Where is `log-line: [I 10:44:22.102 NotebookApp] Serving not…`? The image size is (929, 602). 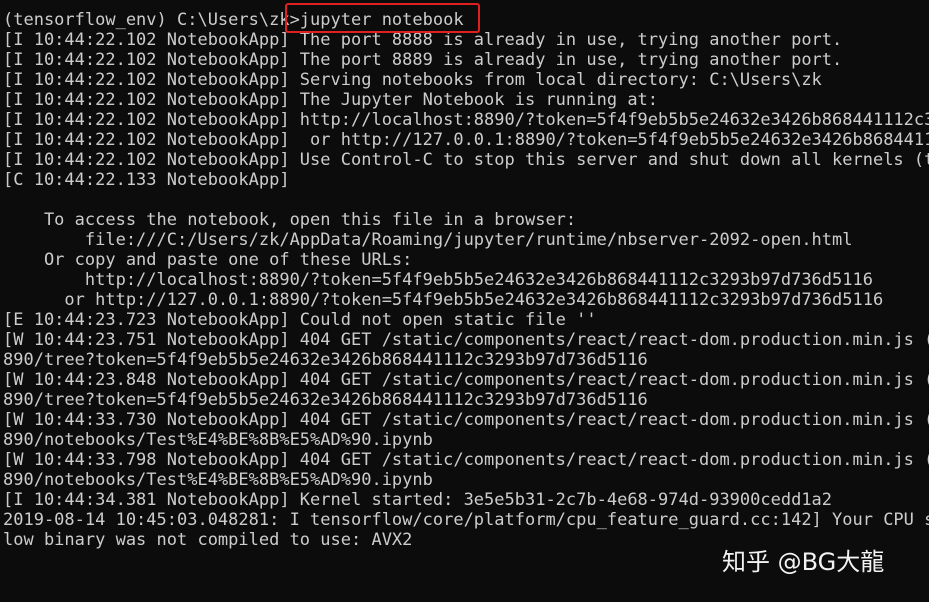
log-line: [I 10:44:22.102 NotebookApp] Serving not… is located at coordinates (412, 80).